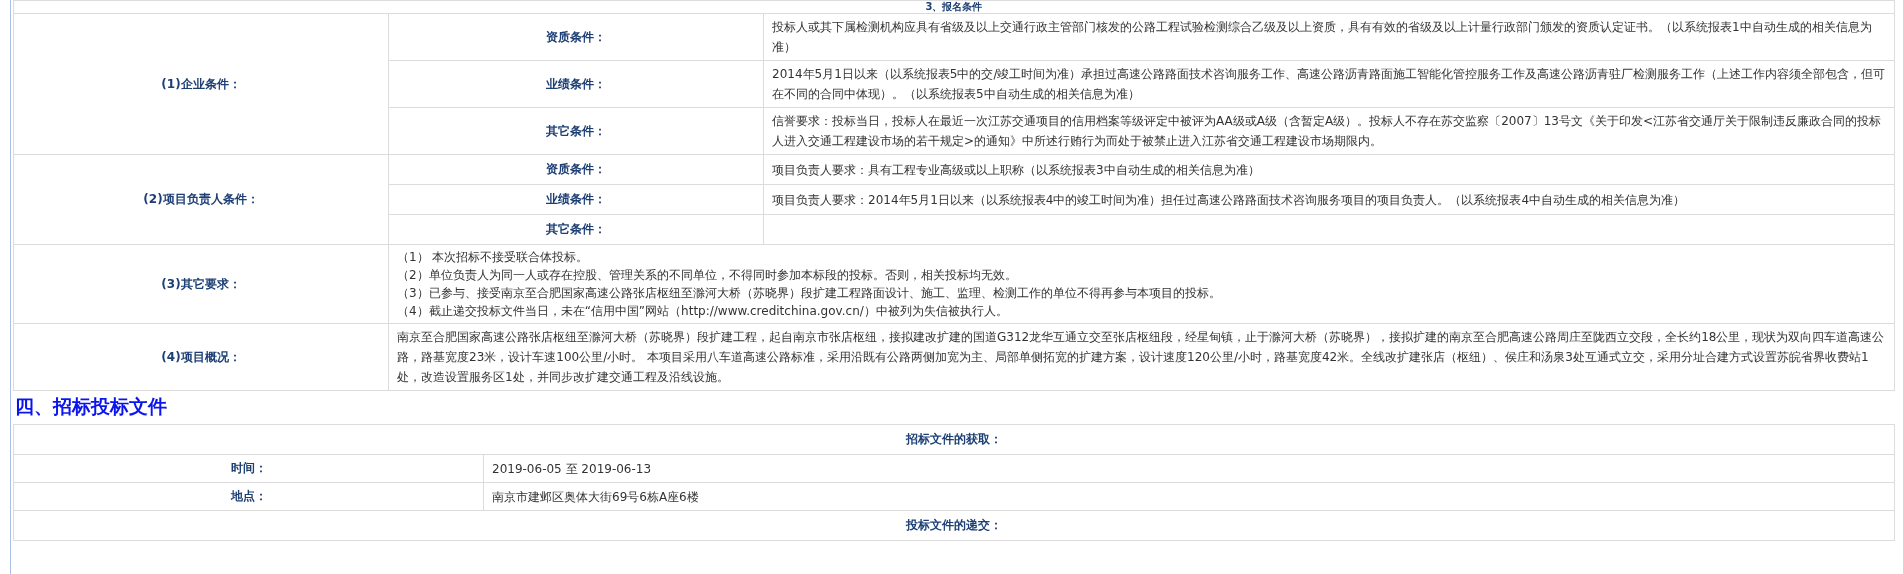  I want to click on condition-text: 信誉要求：投标当日，投标人在最近一次江苏交通项目的信用档案等级评定中被评为AA级或A级（含暂定A级）。投标人不存在苏交监察〔2007〕13号文《关于印发<江苏省交通厅关于限制违反廉政合同的投标人进入交通工程建设市场的若干规定>的通知》中所述行贿行为而处于被禁止进入江苏省交通工程建设市场期限内。, so click(1327, 131).